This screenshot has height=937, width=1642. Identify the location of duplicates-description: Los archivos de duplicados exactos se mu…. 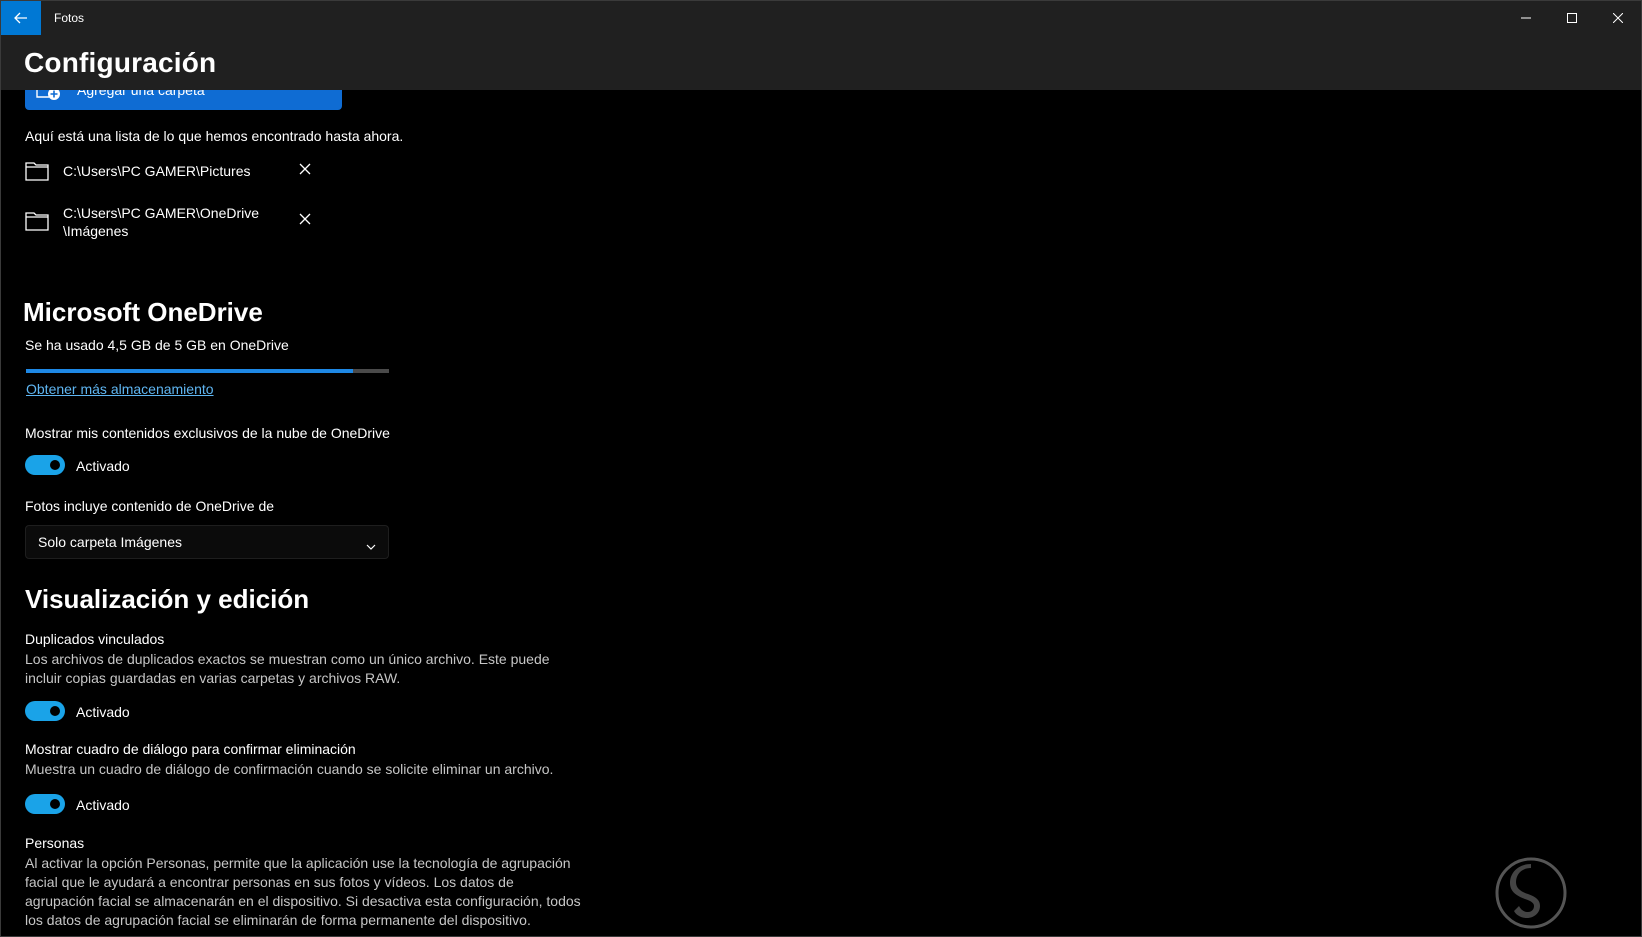
(305, 669).